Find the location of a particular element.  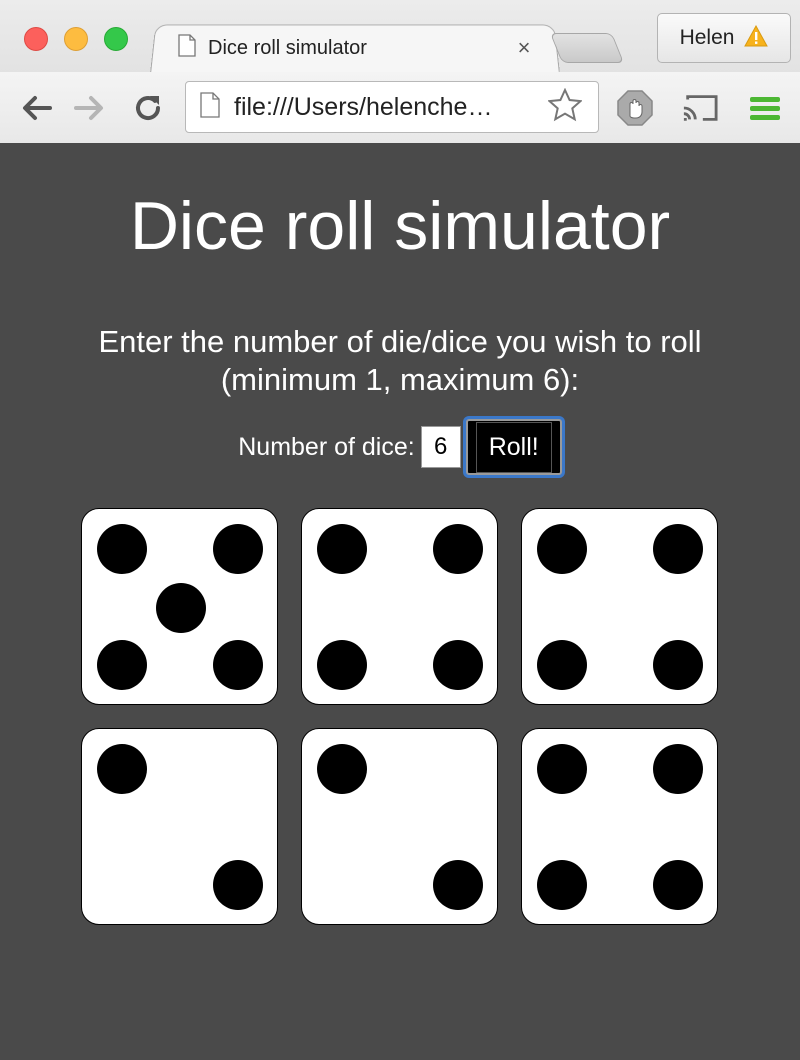

active-tab-content: Dice roll simulator × is located at coordinates (358, 48).